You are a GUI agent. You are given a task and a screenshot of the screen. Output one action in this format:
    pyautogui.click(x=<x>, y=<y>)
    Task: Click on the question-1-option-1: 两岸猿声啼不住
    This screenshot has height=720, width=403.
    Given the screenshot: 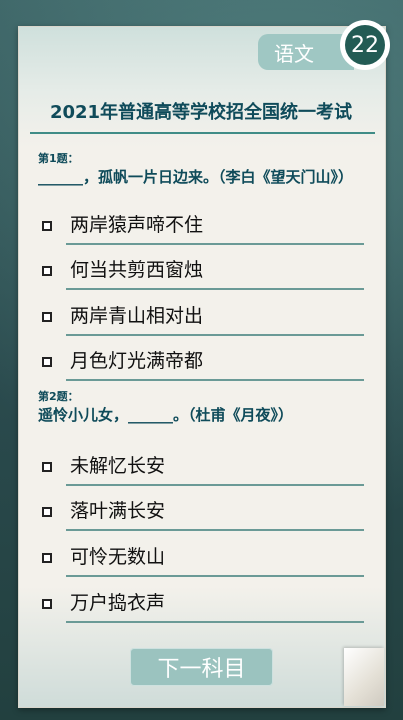 What is the action you would take?
    pyautogui.click(x=204, y=229)
    